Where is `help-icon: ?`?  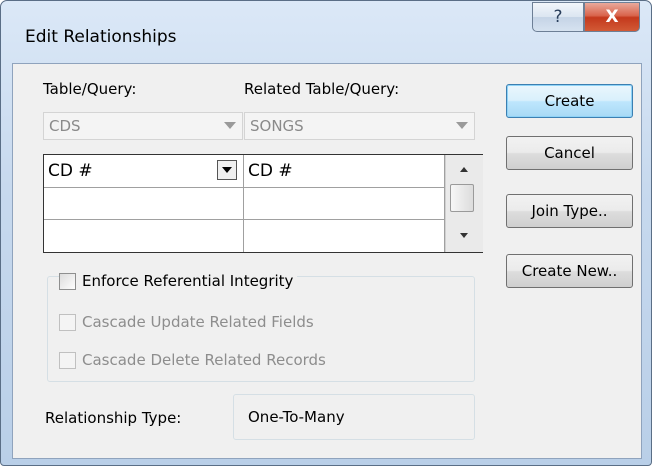
help-icon: ? is located at coordinates (558, 17).